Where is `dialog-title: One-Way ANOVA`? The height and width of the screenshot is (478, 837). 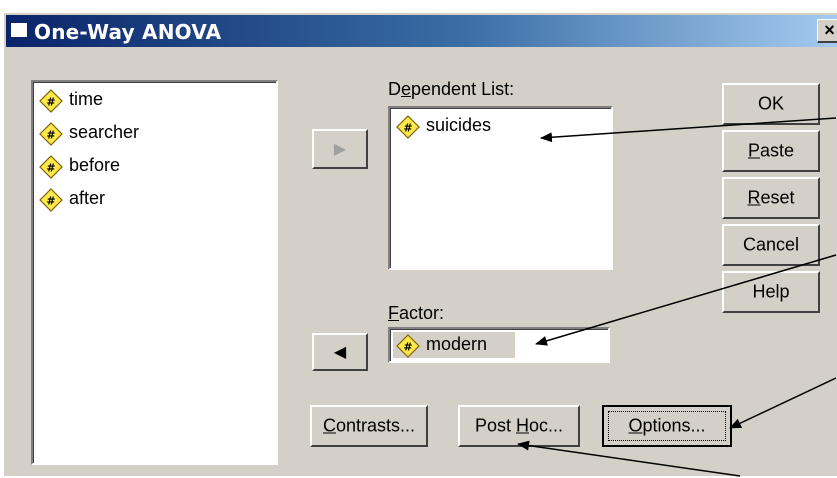 dialog-title: One-Way ANOVA is located at coordinates (128, 32).